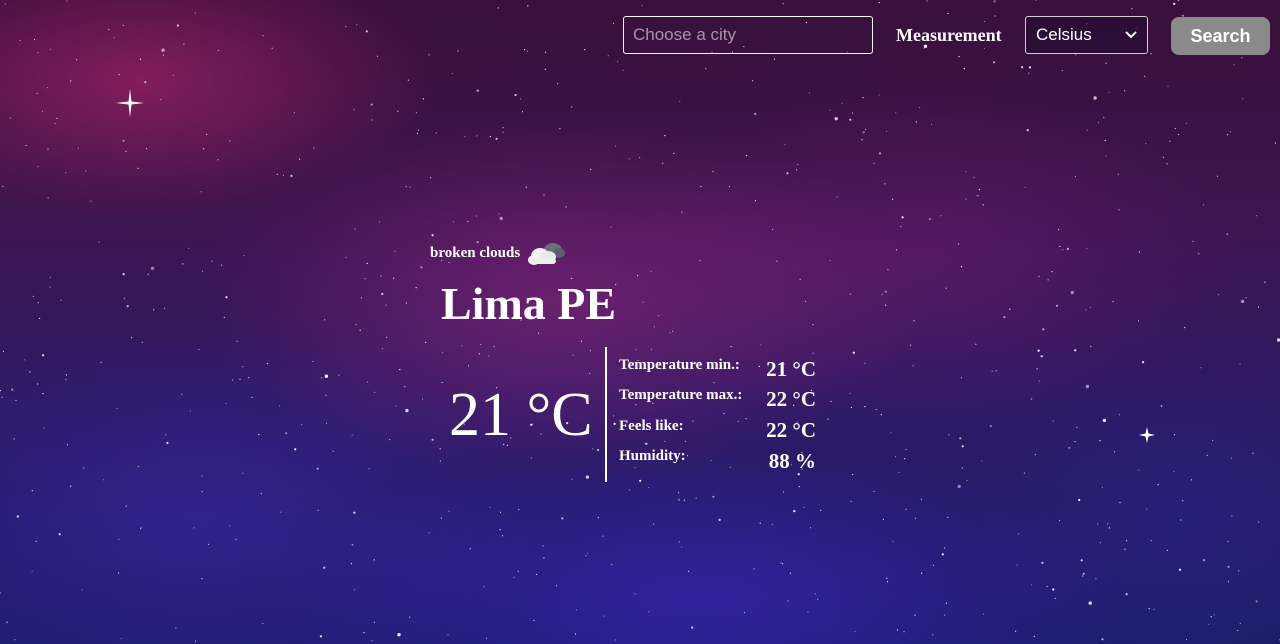  Describe the element at coordinates (1220, 36) in the screenshot. I see `search-button: Search` at that location.